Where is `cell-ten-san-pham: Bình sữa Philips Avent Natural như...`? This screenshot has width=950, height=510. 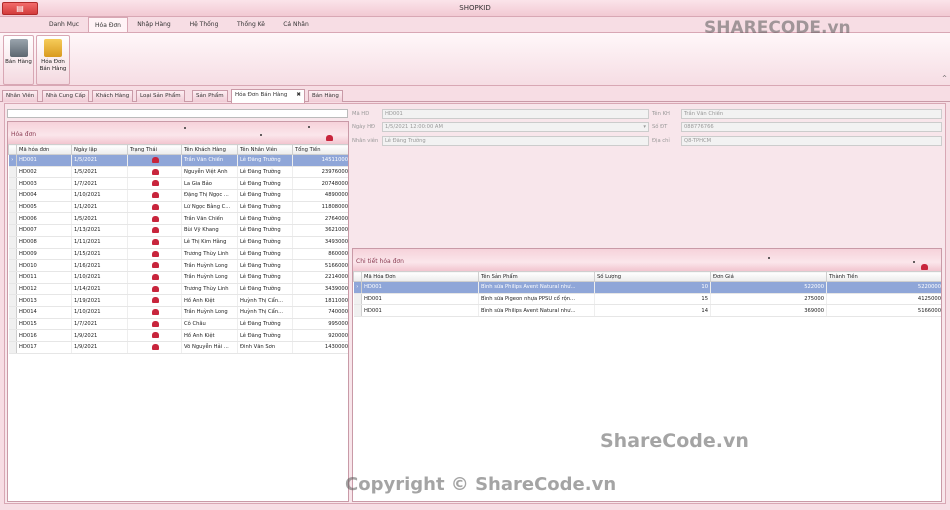
cell-ten-san-pham: Bình sữa Philips Avent Natural như... is located at coordinates (536, 287).